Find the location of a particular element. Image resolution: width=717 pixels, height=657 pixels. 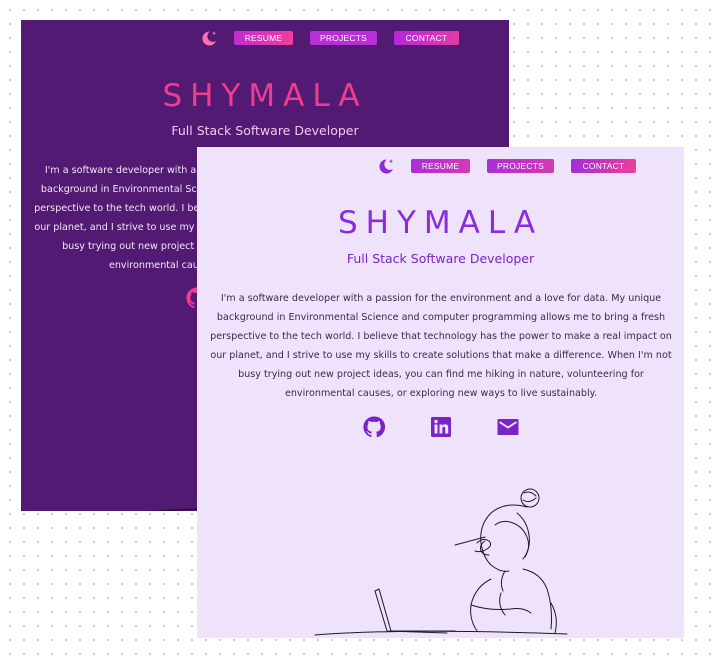

social-links is located at coordinates (441, 427).